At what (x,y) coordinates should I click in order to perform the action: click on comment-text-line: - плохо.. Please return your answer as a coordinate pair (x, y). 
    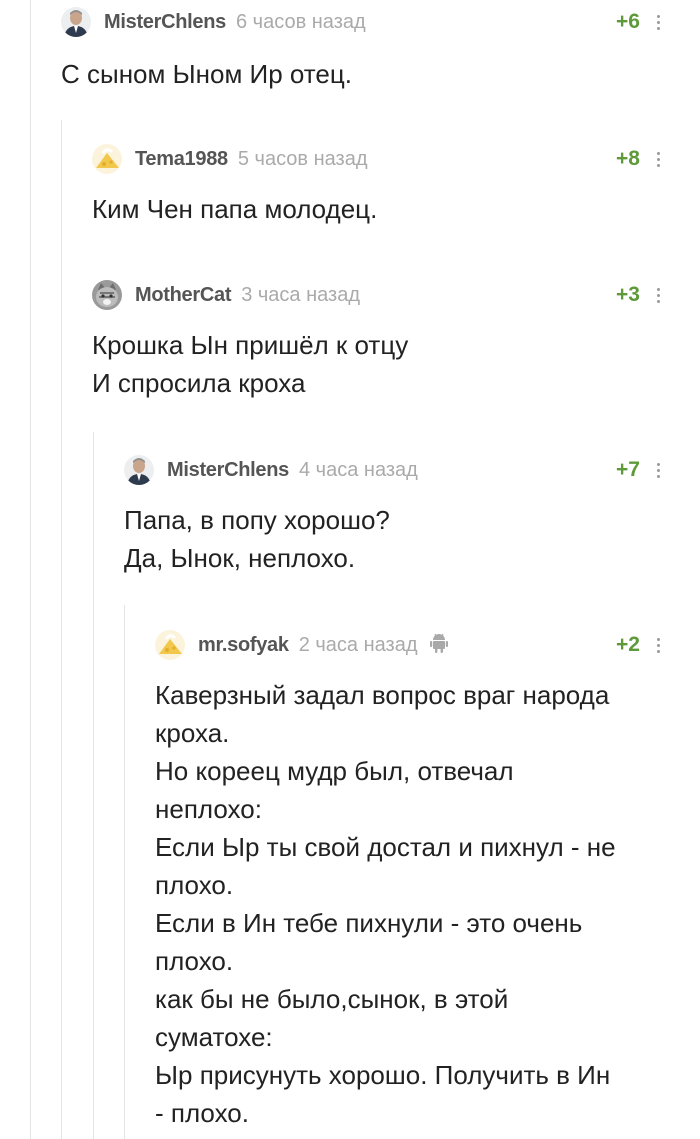
    Looking at the image, I should click on (202, 1113).